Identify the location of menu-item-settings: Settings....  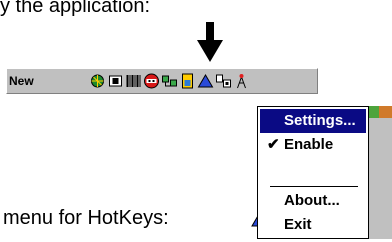
(313, 121).